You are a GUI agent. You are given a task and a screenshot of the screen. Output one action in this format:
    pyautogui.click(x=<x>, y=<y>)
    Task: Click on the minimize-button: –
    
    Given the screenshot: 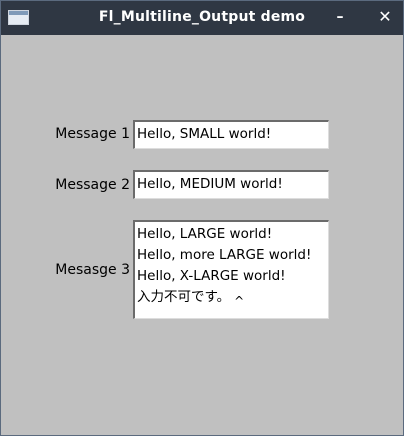 What is the action you would take?
    pyautogui.click(x=340, y=17)
    